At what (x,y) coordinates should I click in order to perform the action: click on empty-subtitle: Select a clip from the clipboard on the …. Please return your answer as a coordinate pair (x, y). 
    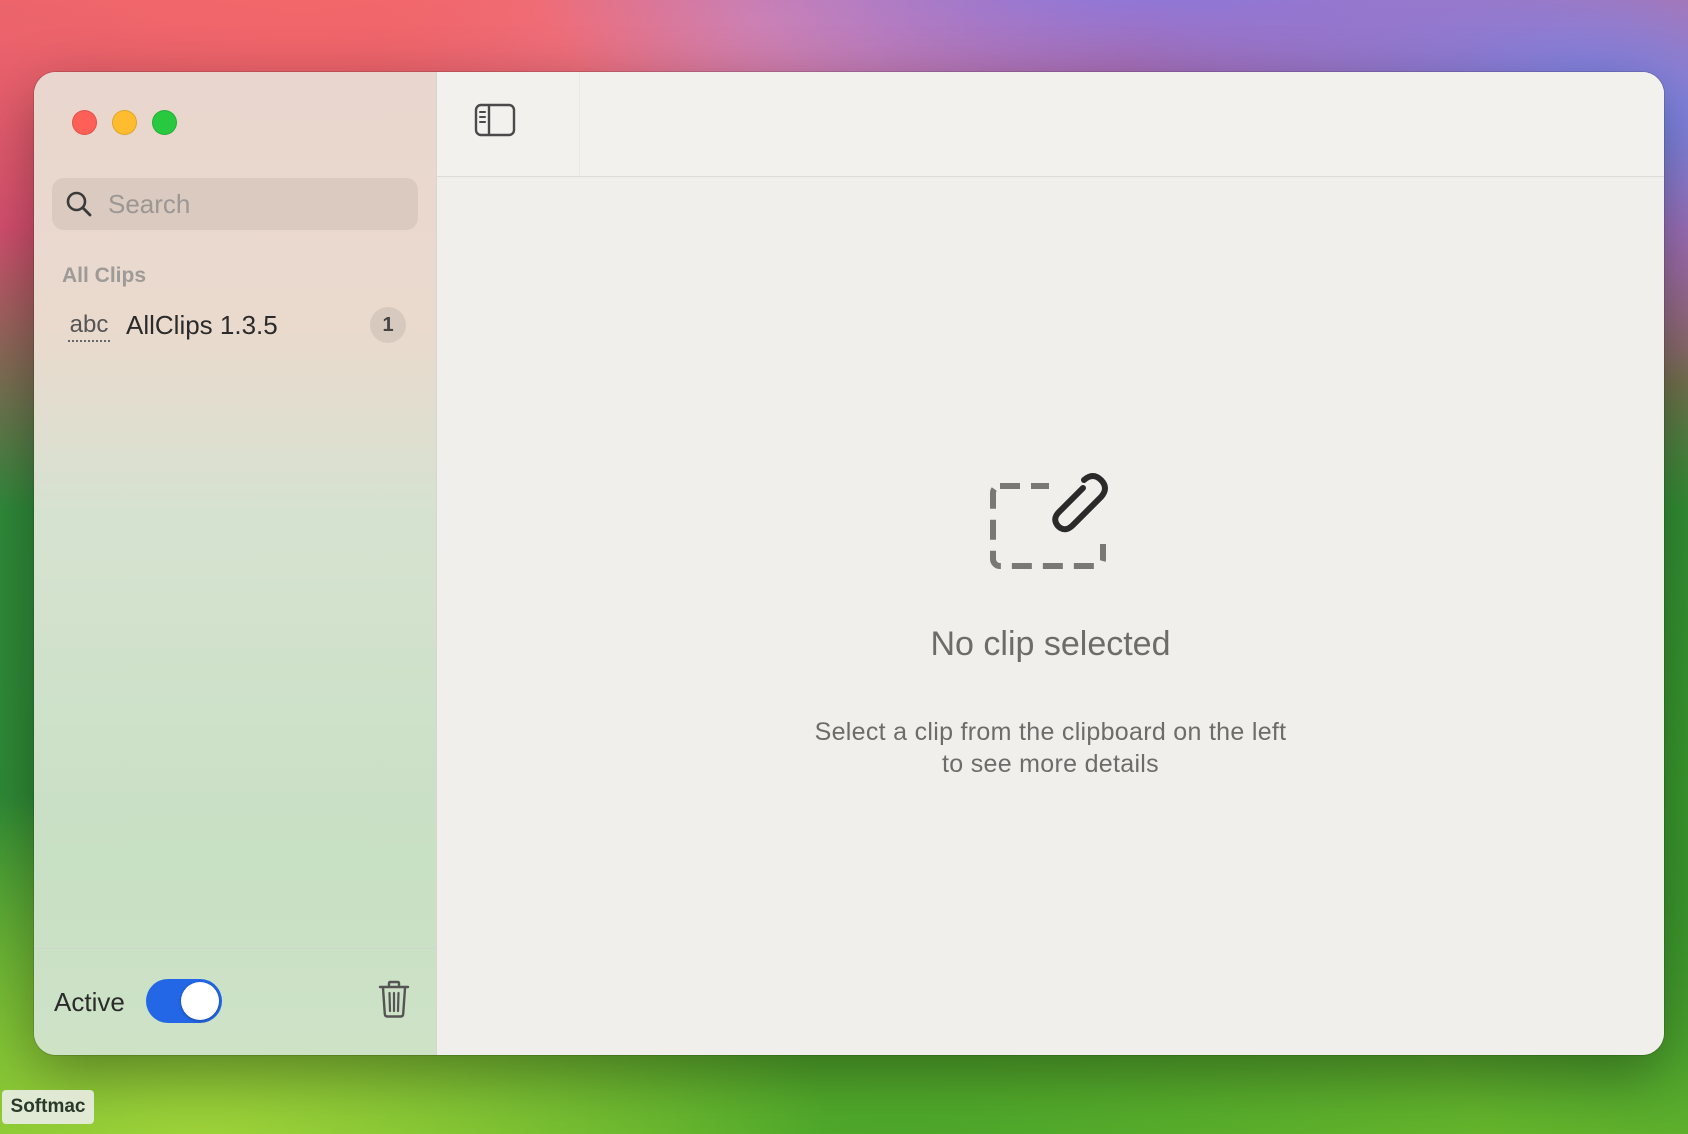
    Looking at the image, I should click on (1050, 748).